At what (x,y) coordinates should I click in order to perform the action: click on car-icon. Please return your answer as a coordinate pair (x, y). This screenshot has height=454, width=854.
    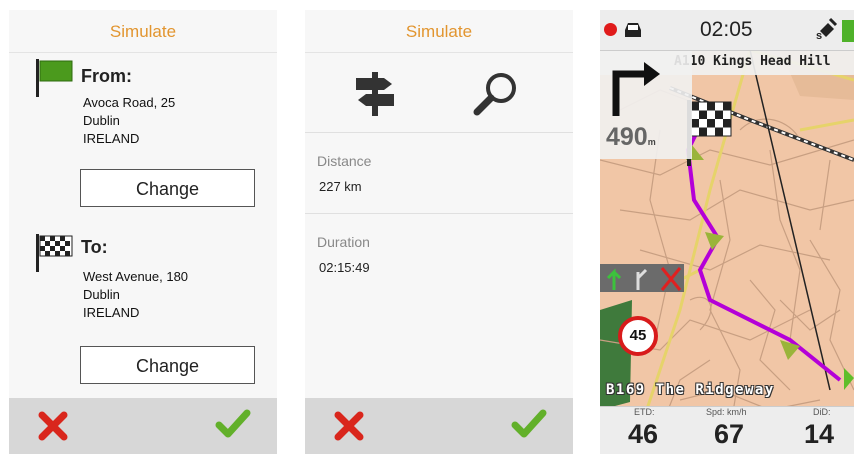
    Looking at the image, I should click on (633, 30).